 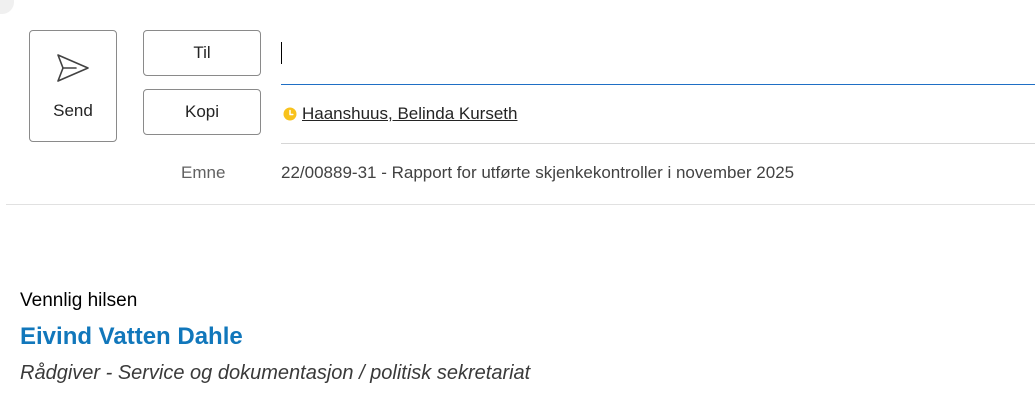 I want to click on to-button: Til, so click(x=202, y=53).